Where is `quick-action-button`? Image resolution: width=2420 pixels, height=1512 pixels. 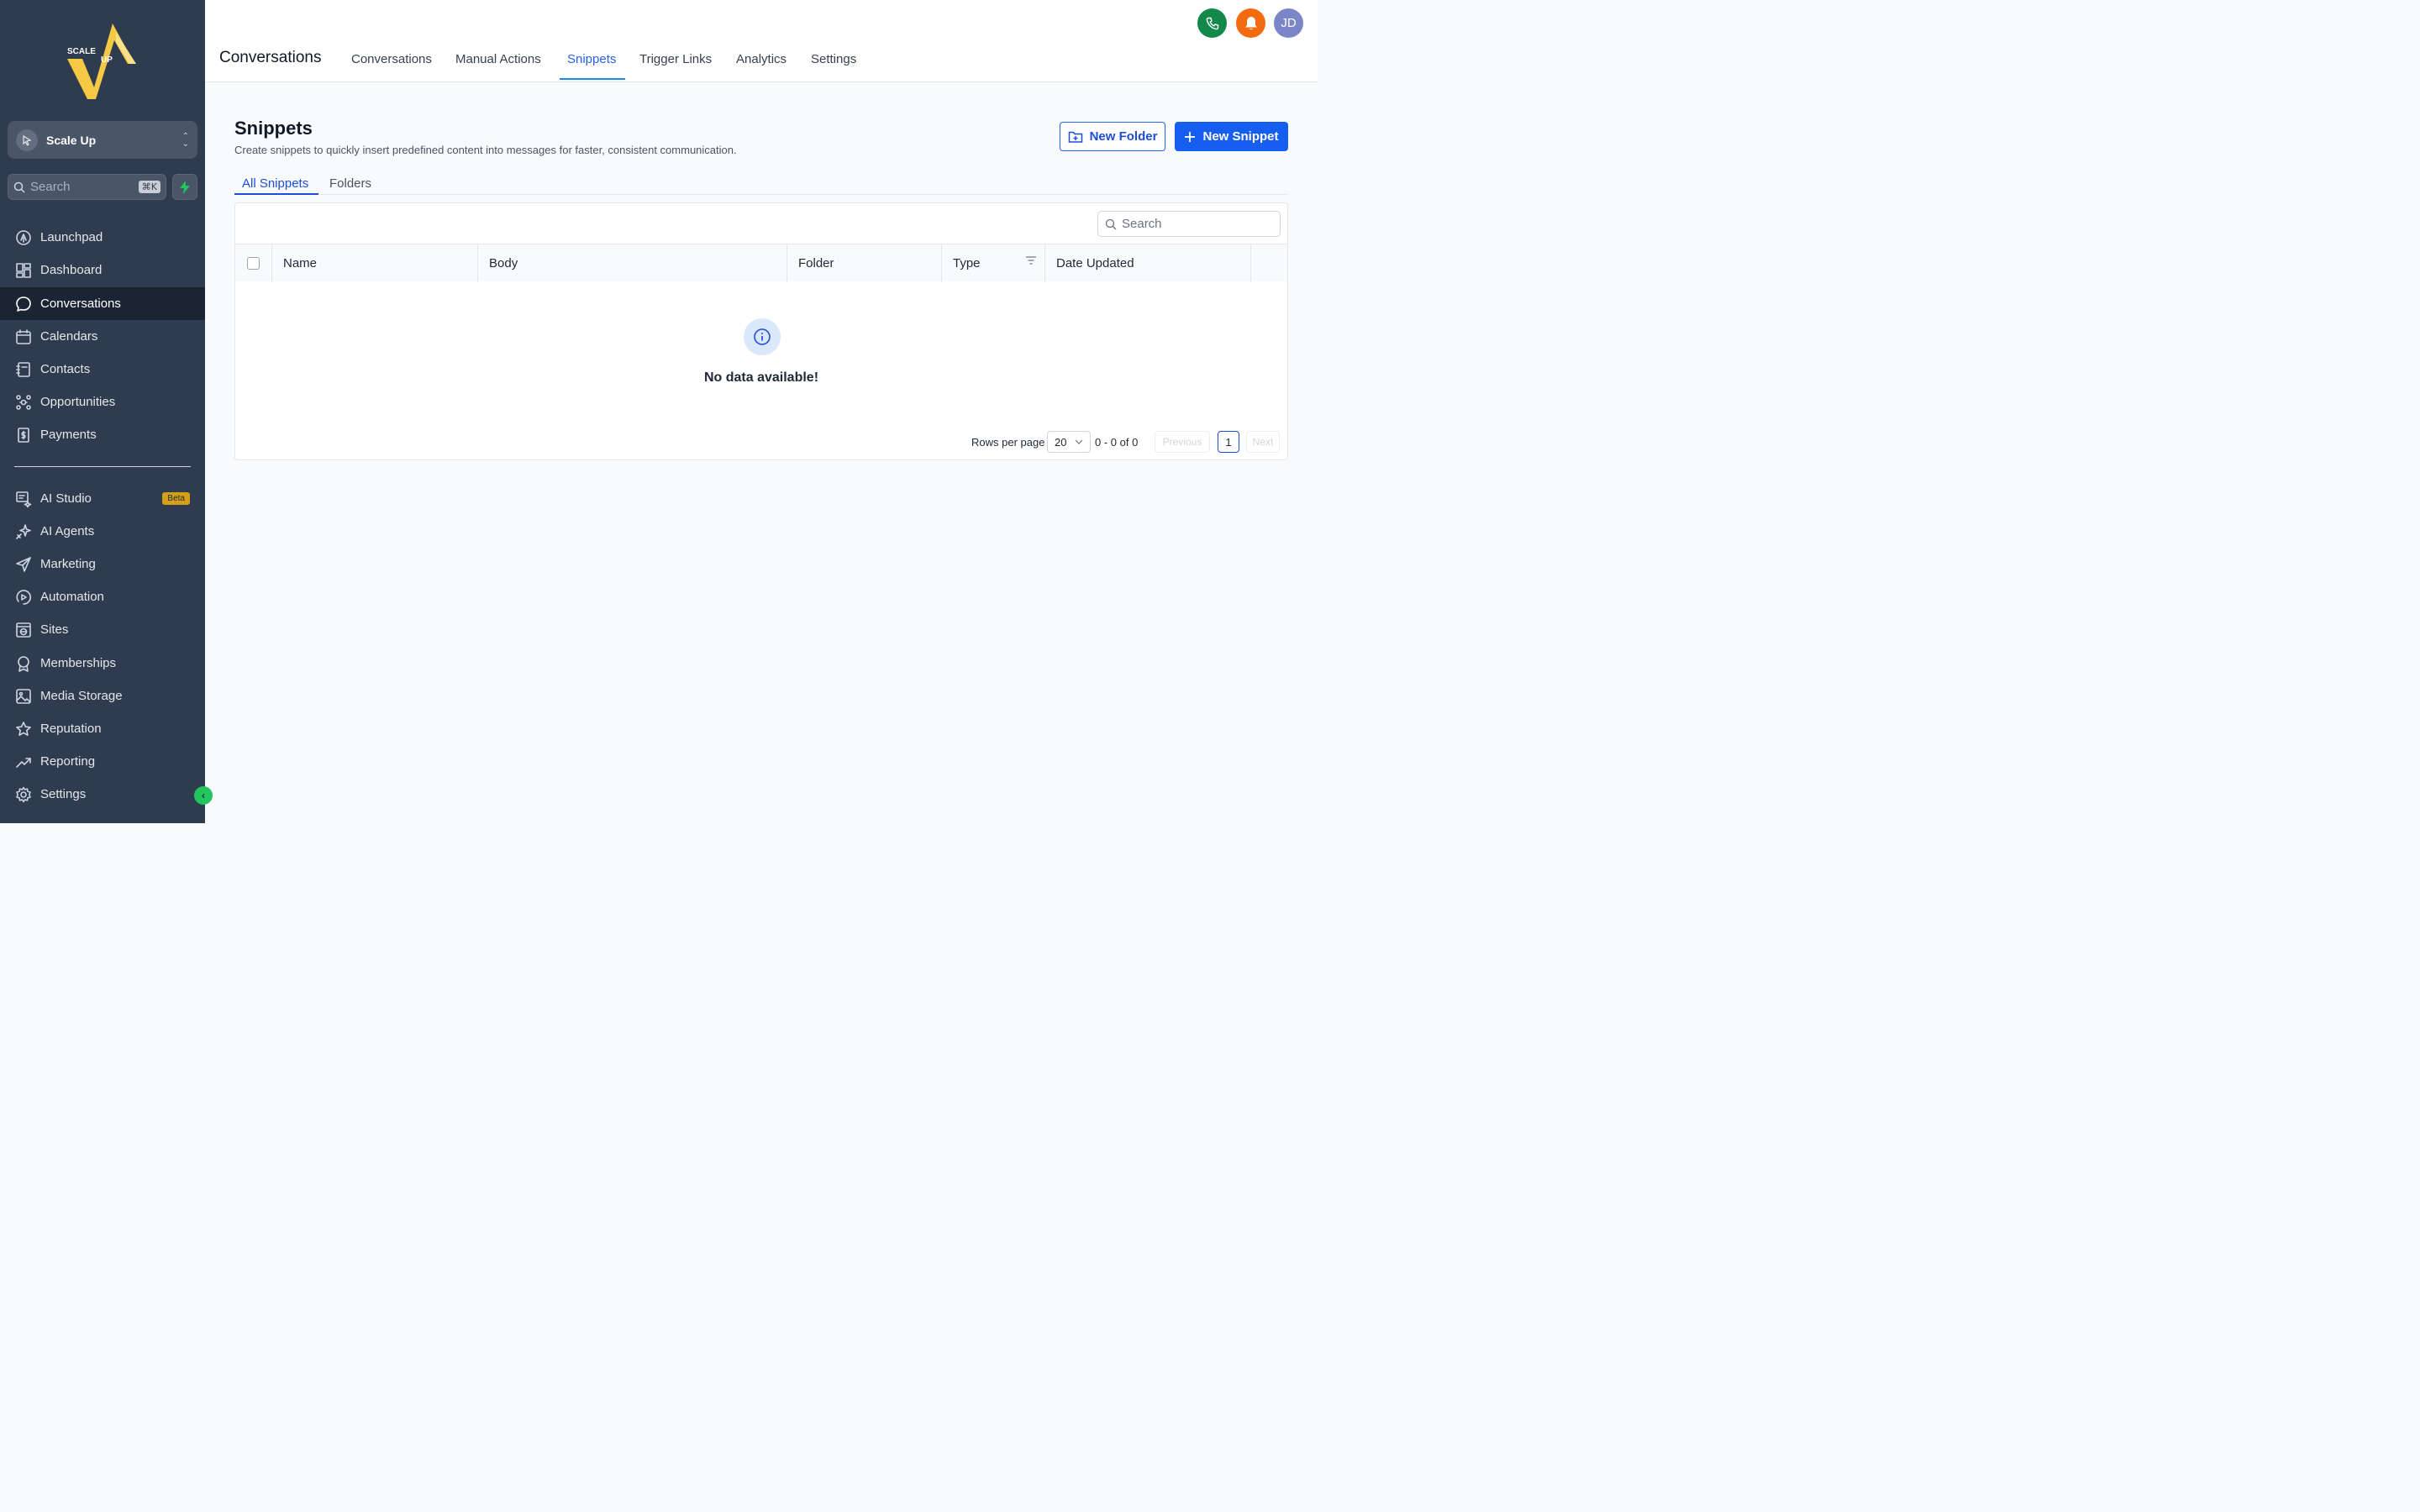
quick-action-button is located at coordinates (184, 187).